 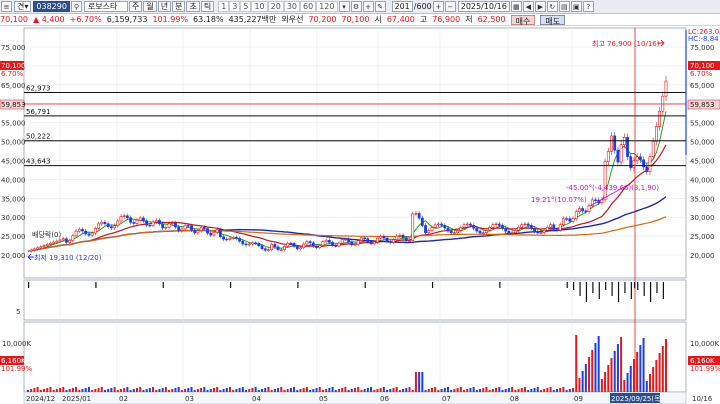 I want to click on period-year-button: 년, so click(x=164, y=6).